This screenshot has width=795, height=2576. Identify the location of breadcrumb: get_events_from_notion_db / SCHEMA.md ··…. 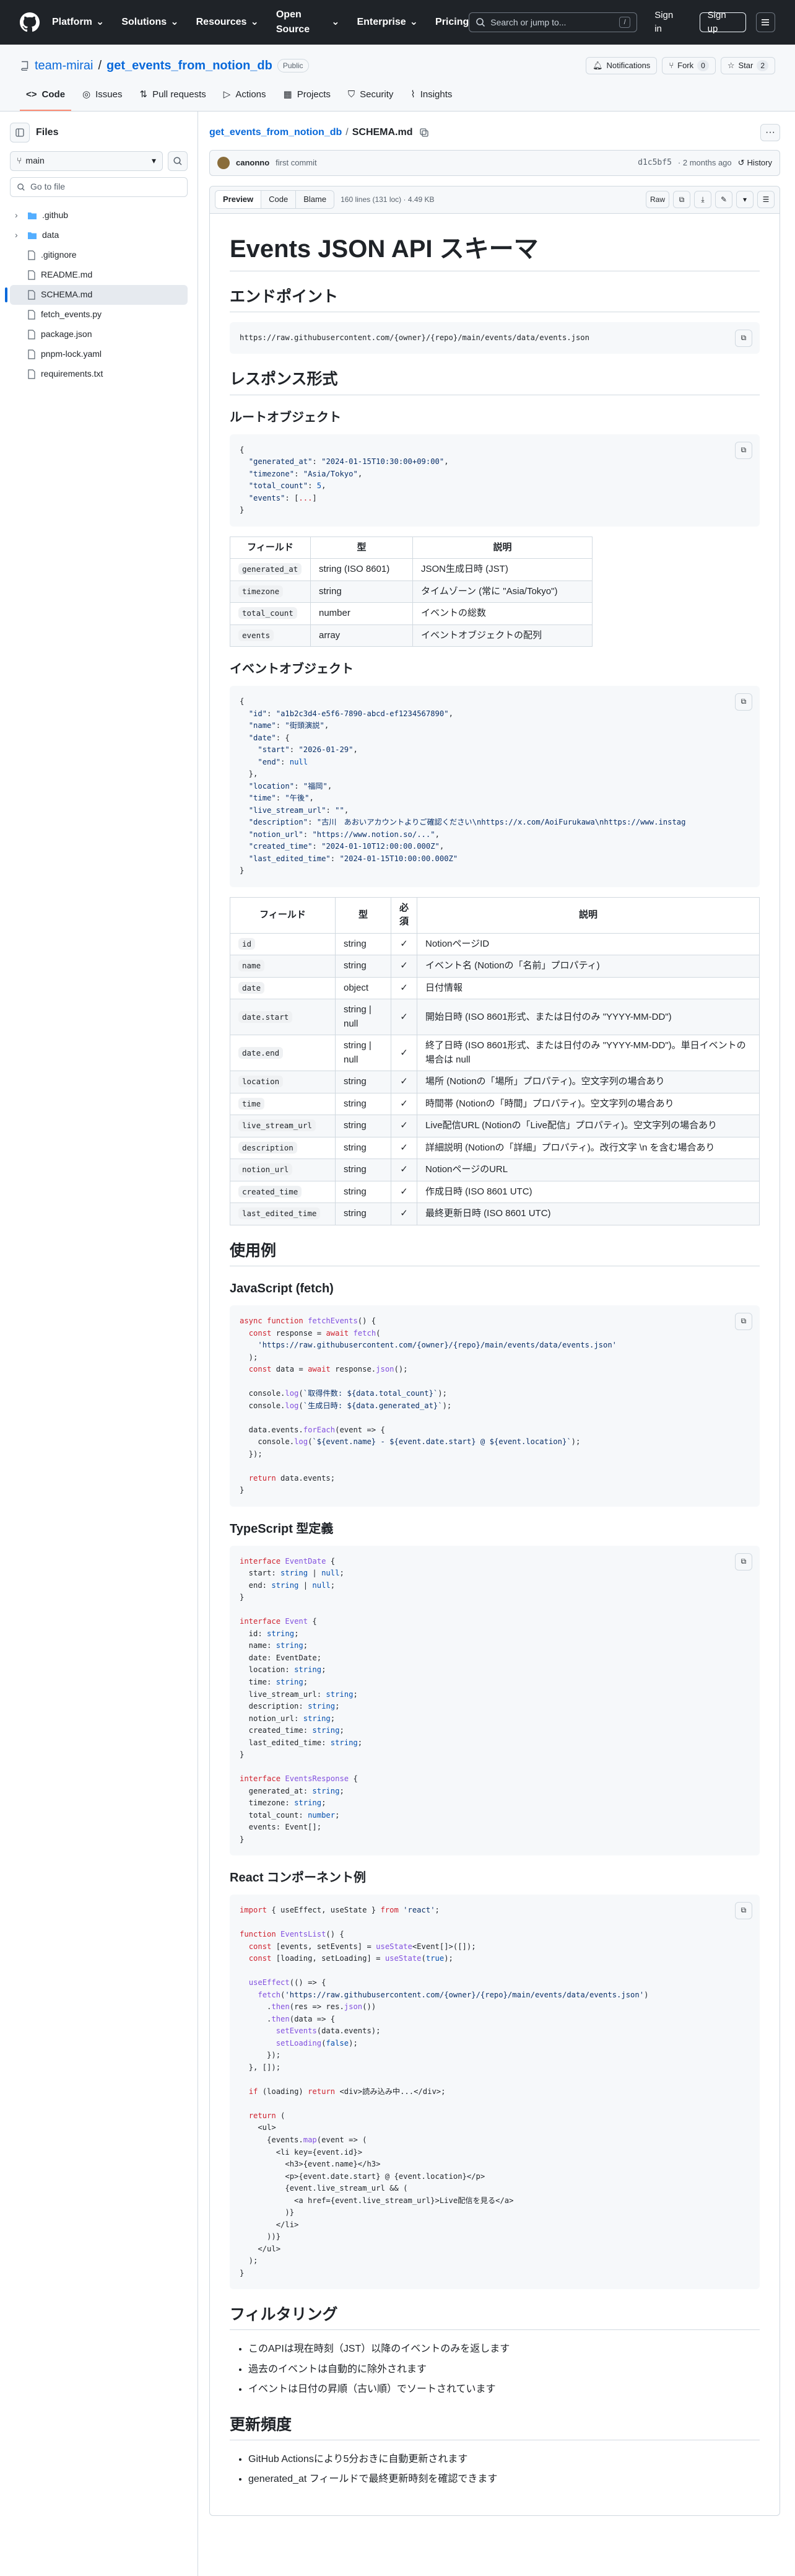
(495, 132).